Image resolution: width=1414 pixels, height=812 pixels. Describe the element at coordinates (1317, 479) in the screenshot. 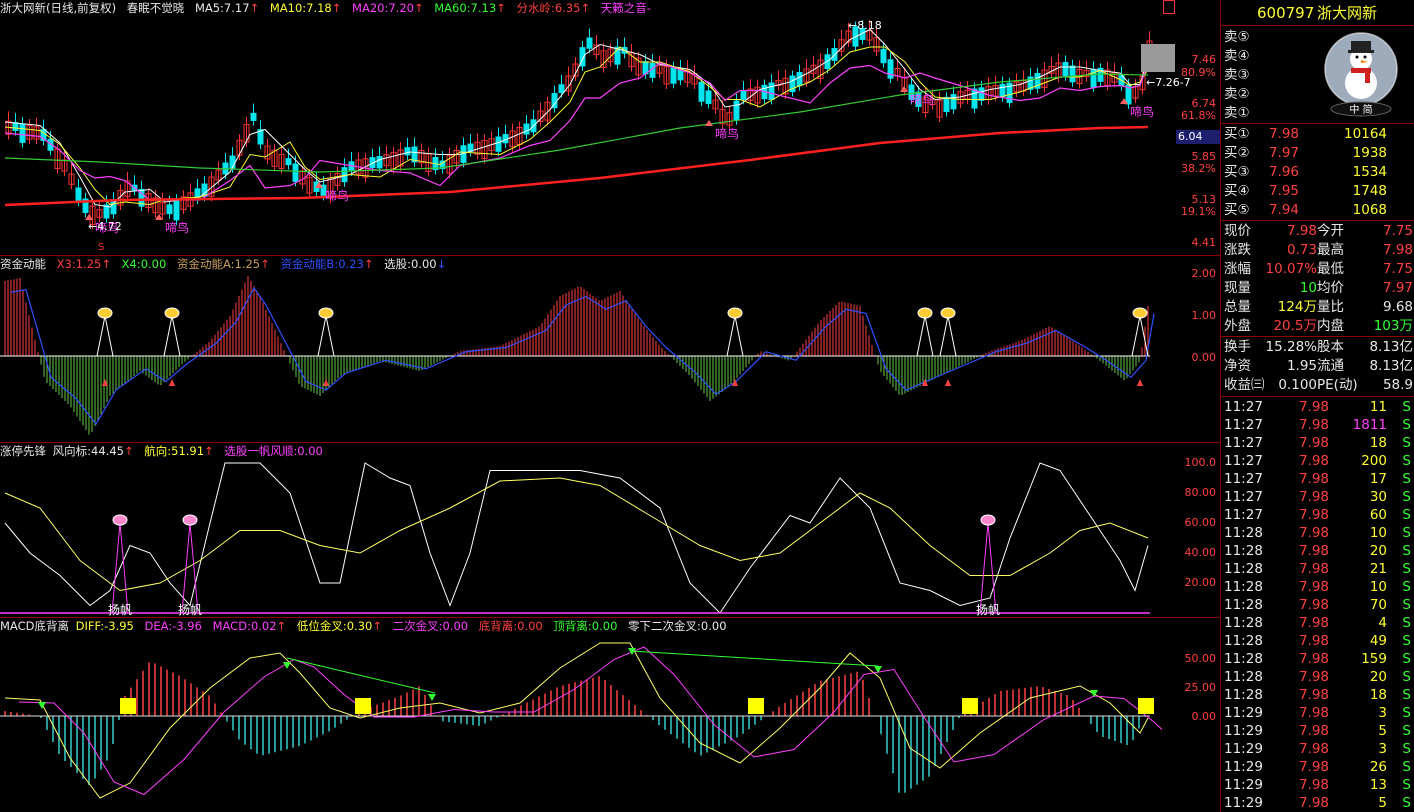

I see `tick-row: 11:27 7.98 17 S` at that location.